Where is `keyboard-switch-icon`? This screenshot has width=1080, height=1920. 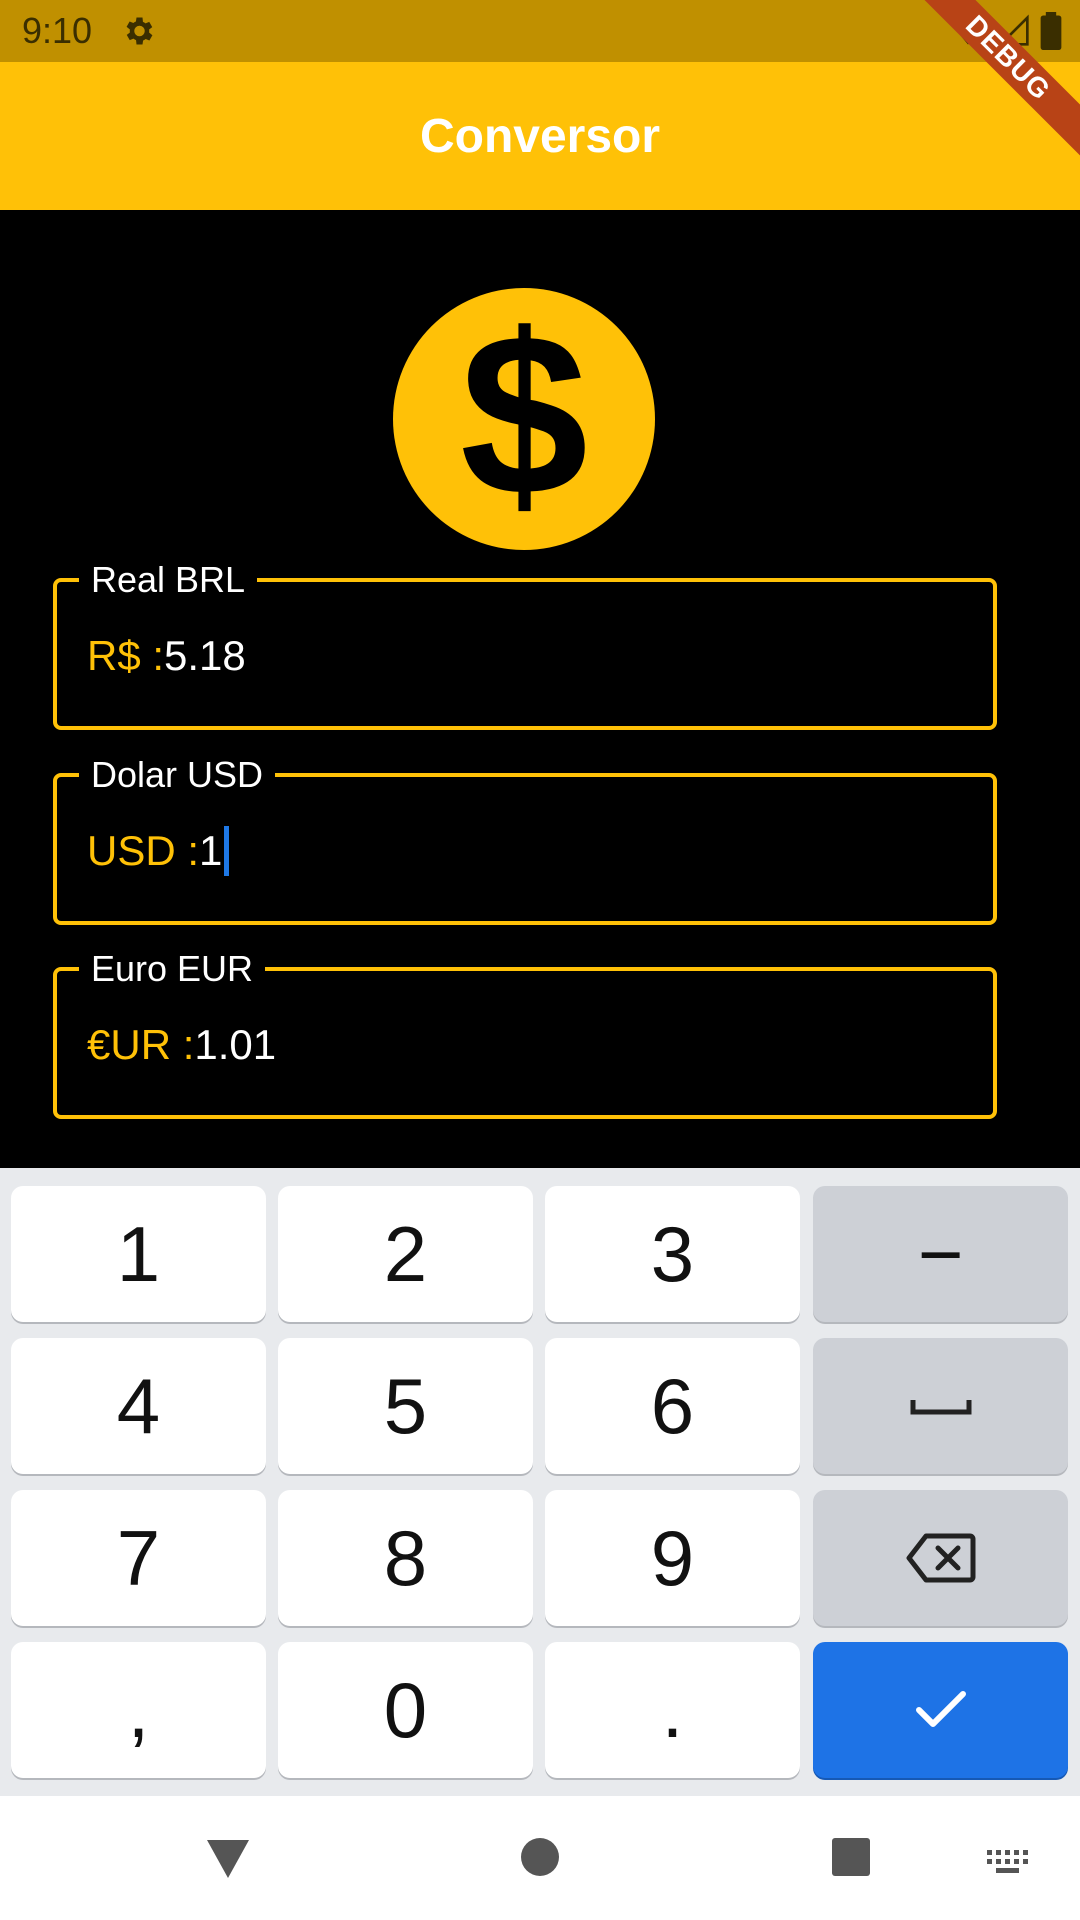
keyboard-switch-icon is located at coordinates (1007, 1862).